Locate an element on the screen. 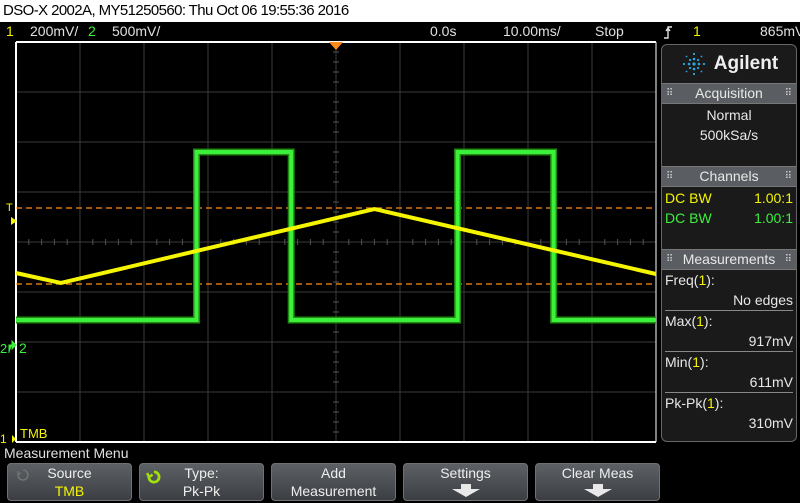 This screenshot has width=800, height=503. sample-rate: 500kSa/s is located at coordinates (729, 135).